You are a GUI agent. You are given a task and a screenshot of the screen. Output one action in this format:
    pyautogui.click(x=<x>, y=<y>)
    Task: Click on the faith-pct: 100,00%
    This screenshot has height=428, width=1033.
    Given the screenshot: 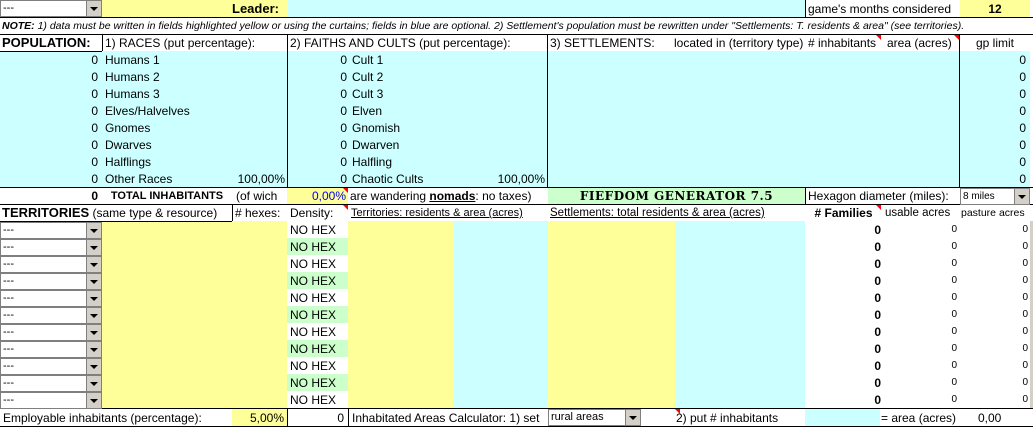 What is the action you would take?
    pyautogui.click(x=508, y=179)
    